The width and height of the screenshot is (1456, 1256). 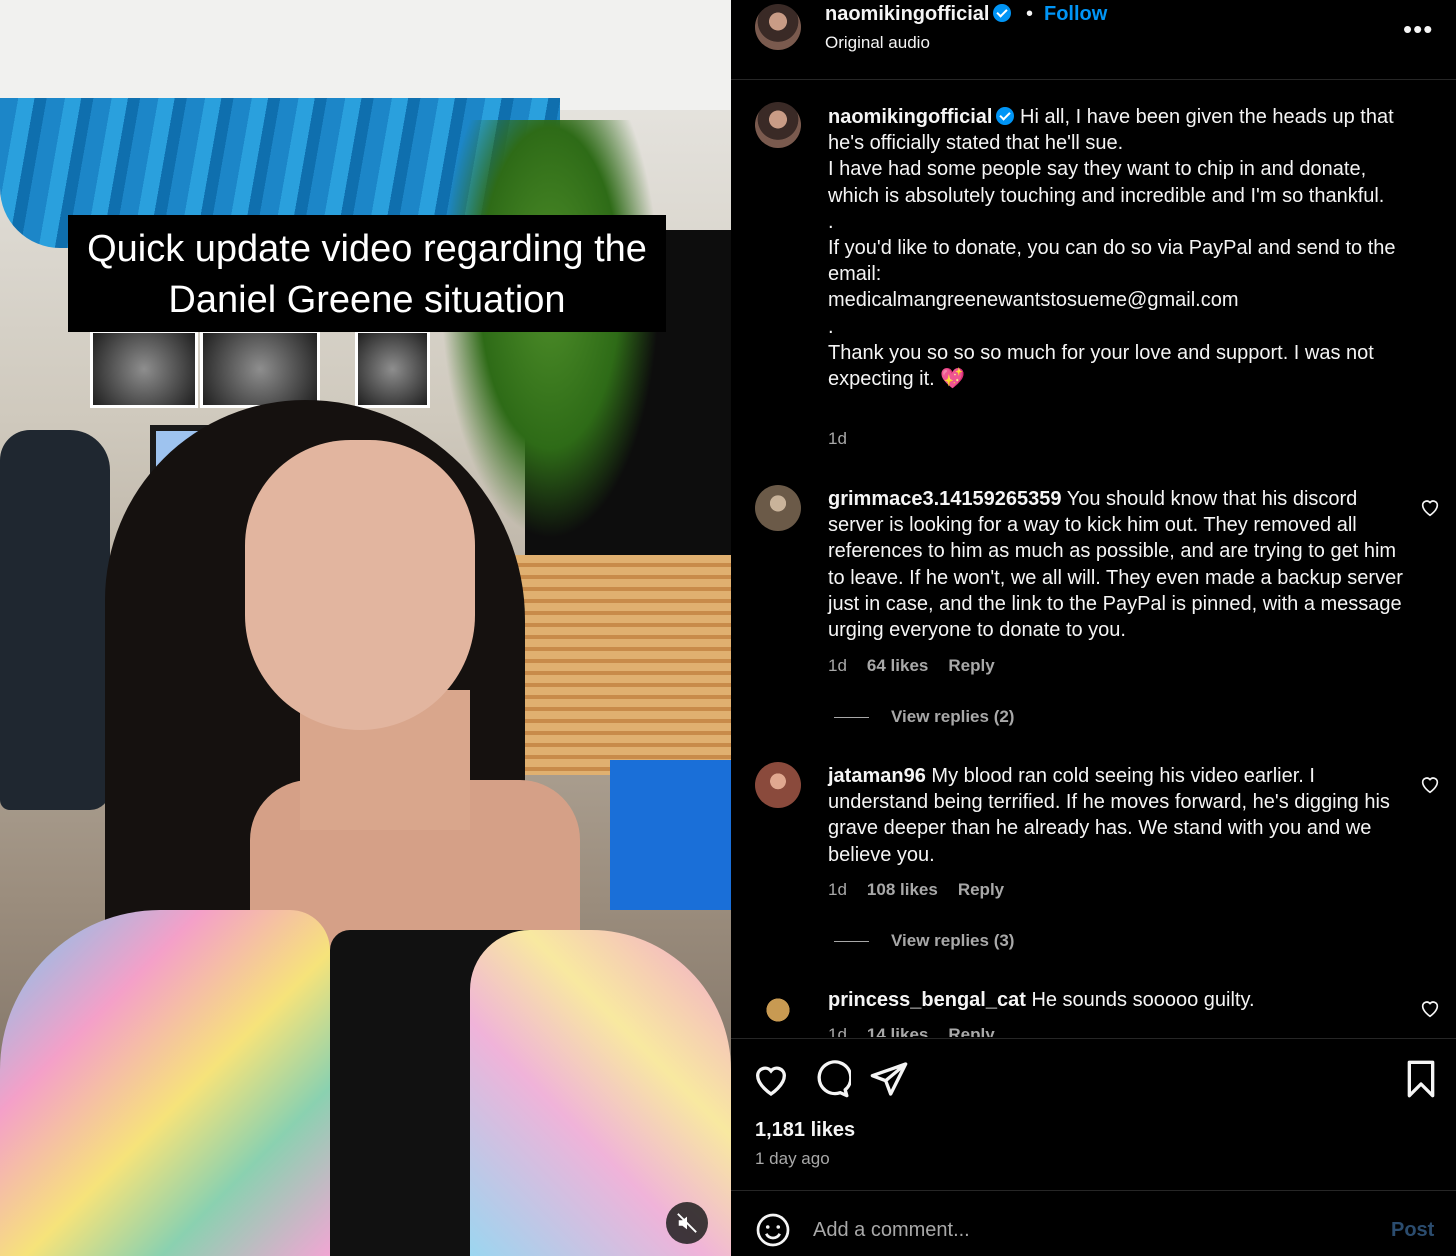 What do you see at coordinates (910, 117) in the screenshot?
I see `caption-username-text: naomikingofficial` at bounding box center [910, 117].